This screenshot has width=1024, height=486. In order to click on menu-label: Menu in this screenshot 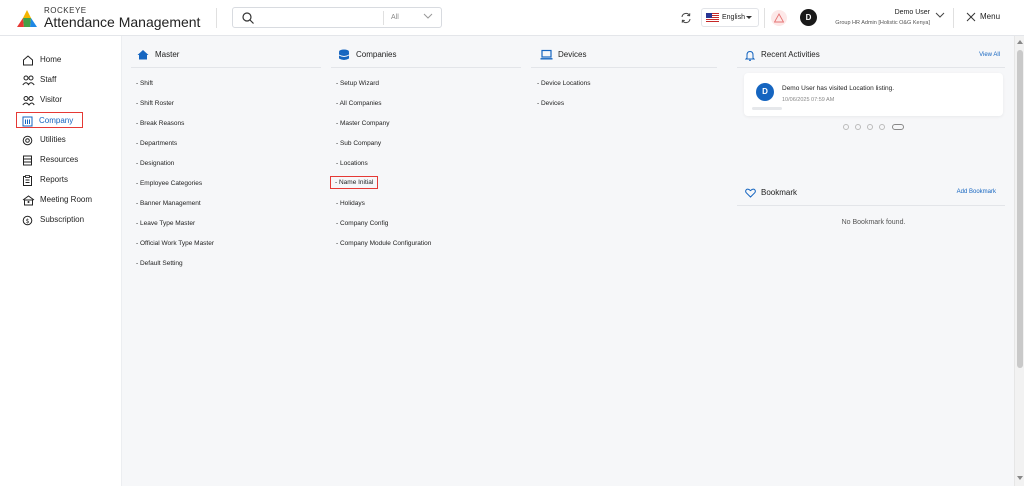, I will do `click(990, 16)`.